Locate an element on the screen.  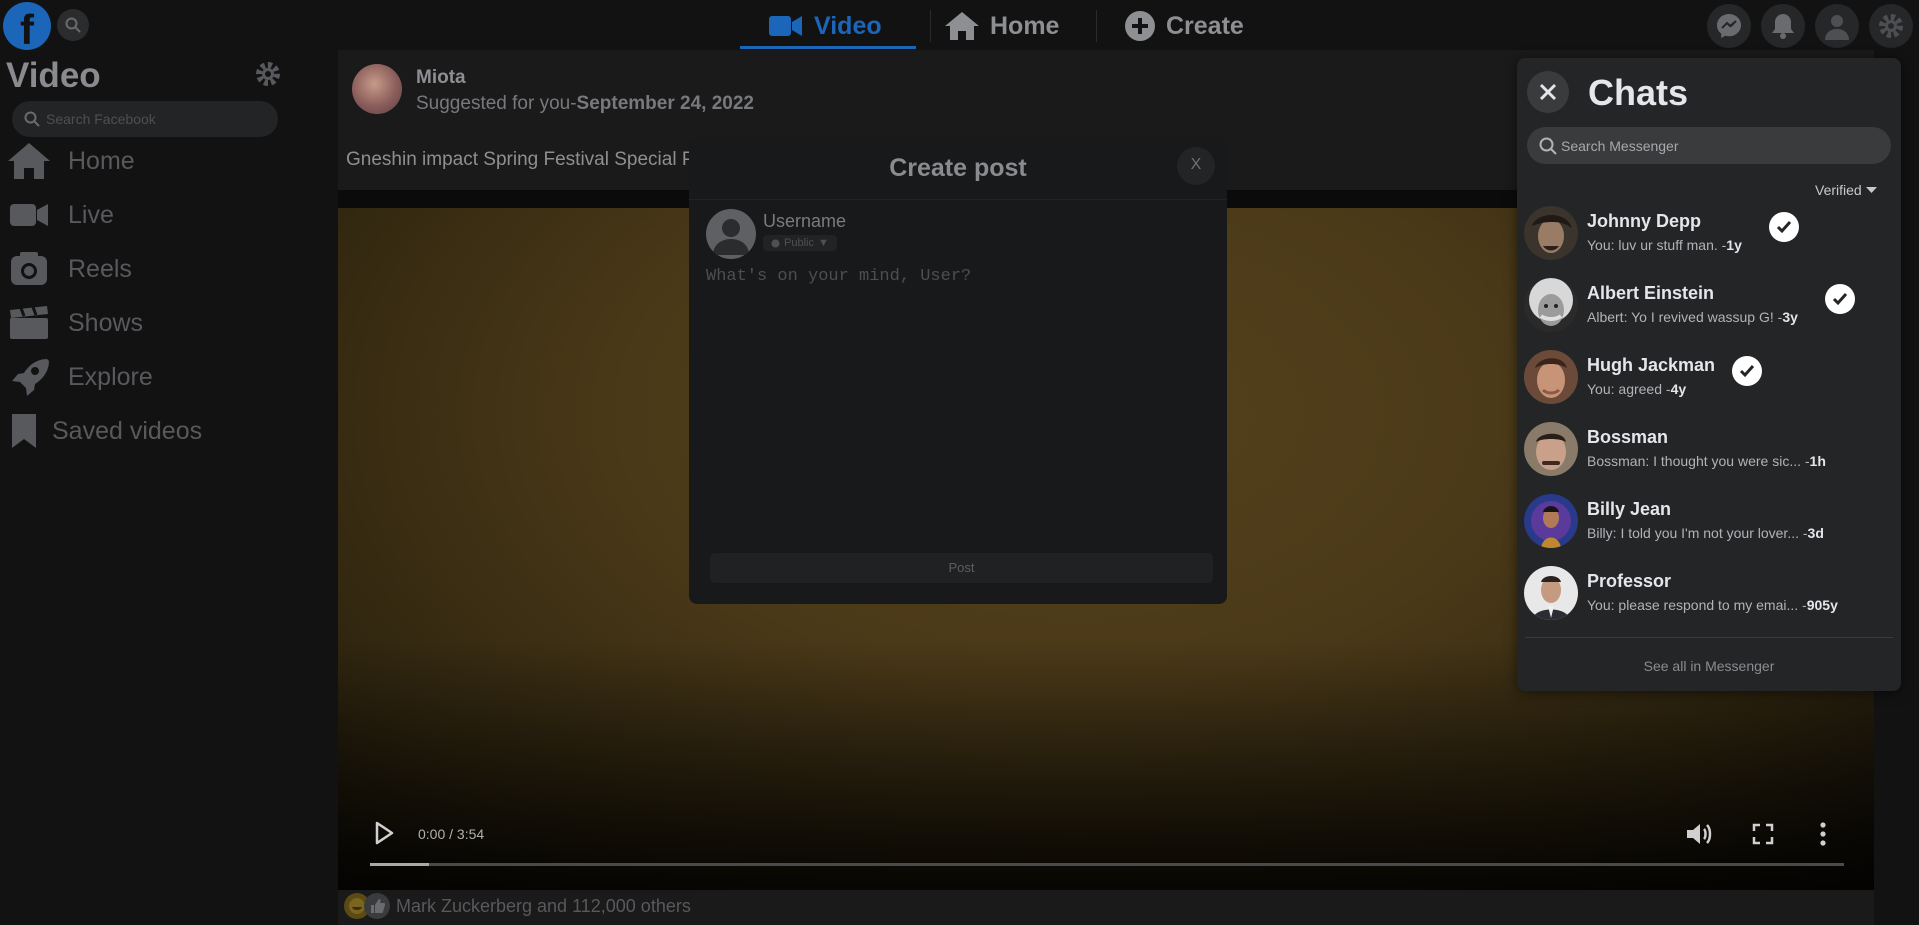
chat-name: Professor is located at coordinates (1629, 581).